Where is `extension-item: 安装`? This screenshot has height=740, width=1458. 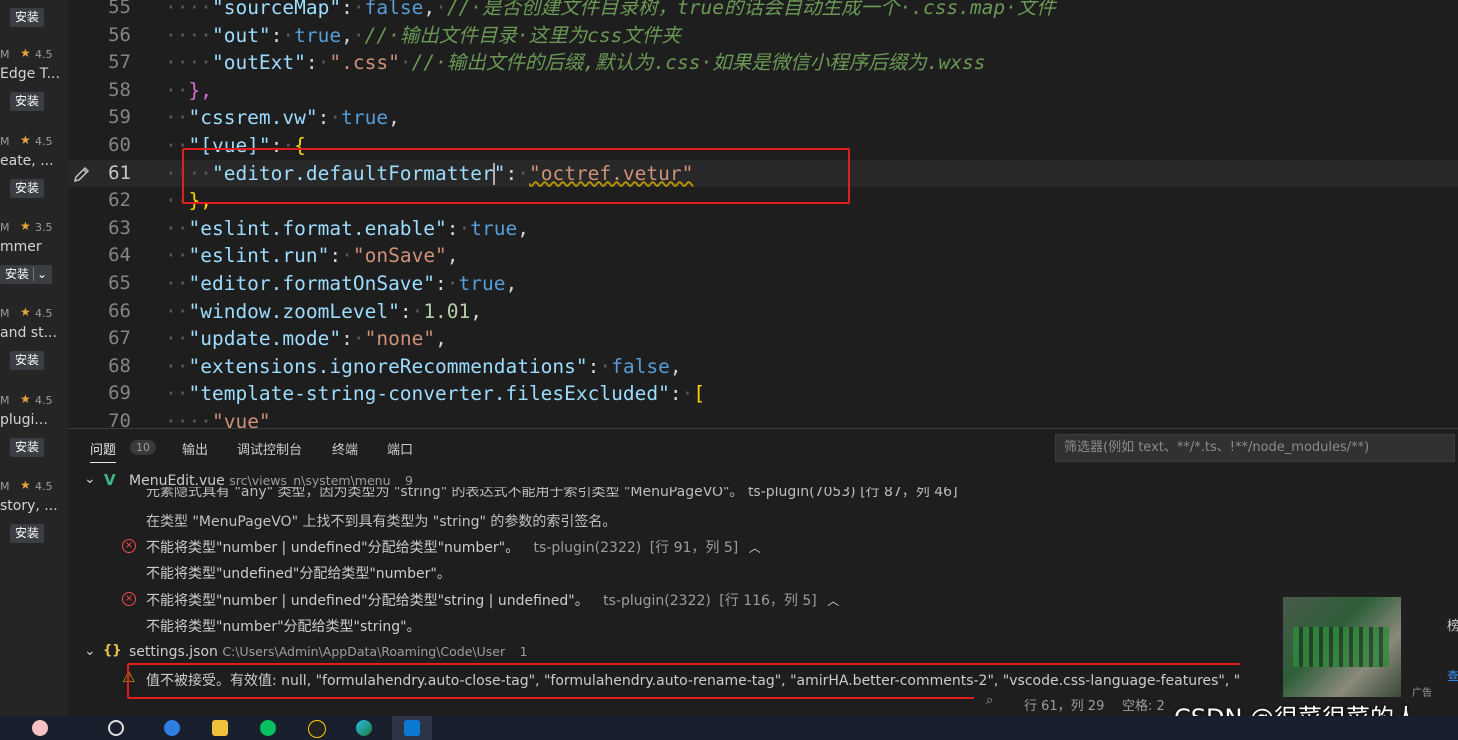 extension-item: 安装 is located at coordinates (34, 23).